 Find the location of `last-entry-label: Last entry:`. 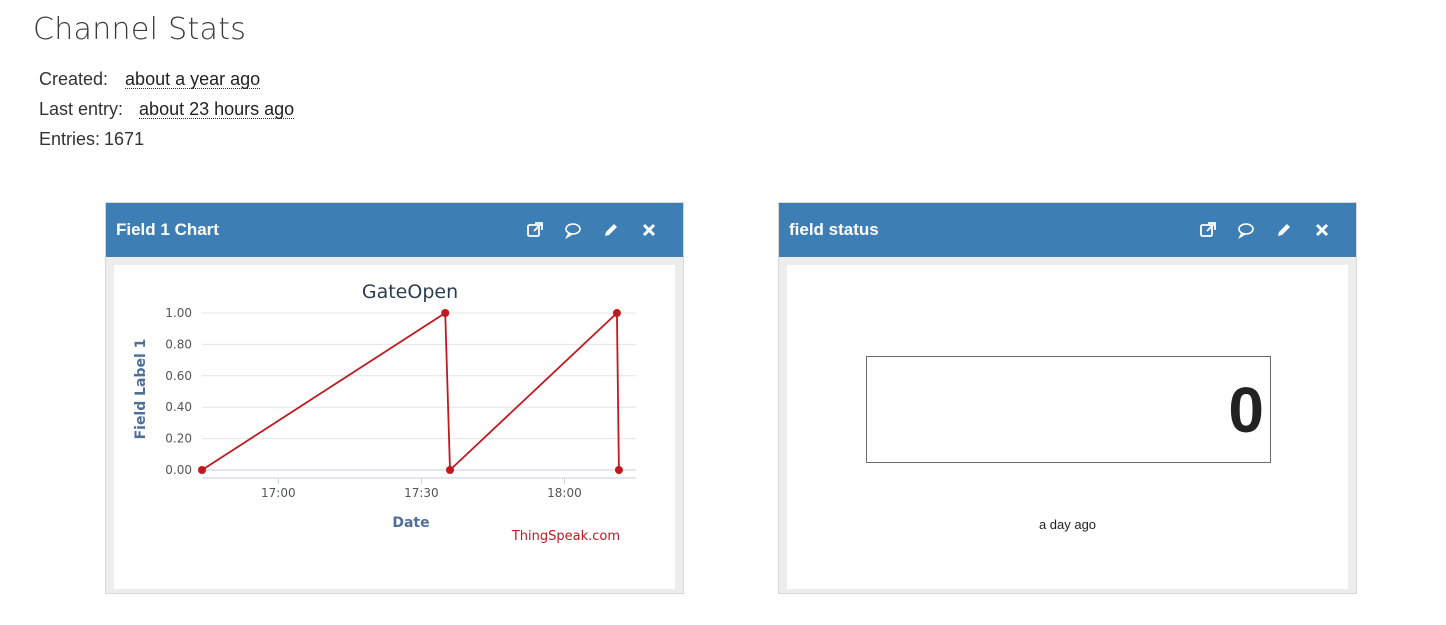

last-entry-label: Last entry: is located at coordinates (81, 109).